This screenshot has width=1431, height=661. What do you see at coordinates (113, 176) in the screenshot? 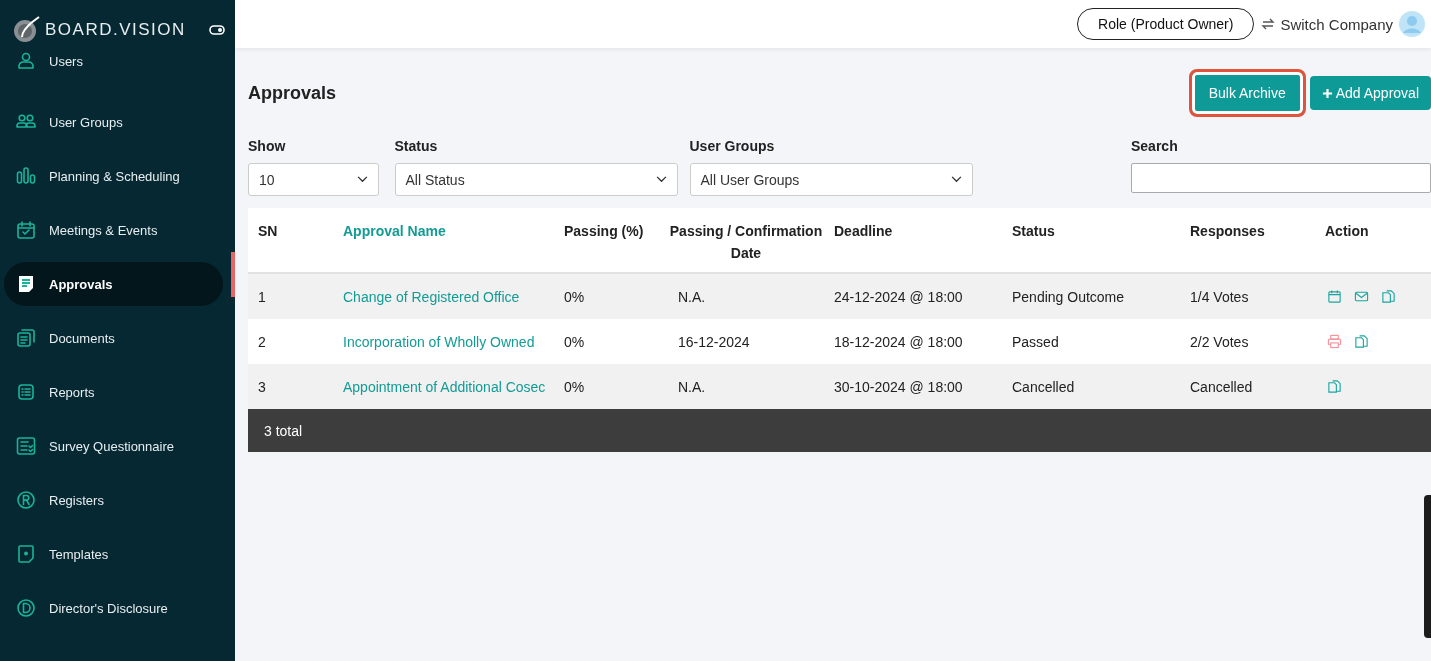
I see `sidebar-item: Planning & Scheduling` at bounding box center [113, 176].